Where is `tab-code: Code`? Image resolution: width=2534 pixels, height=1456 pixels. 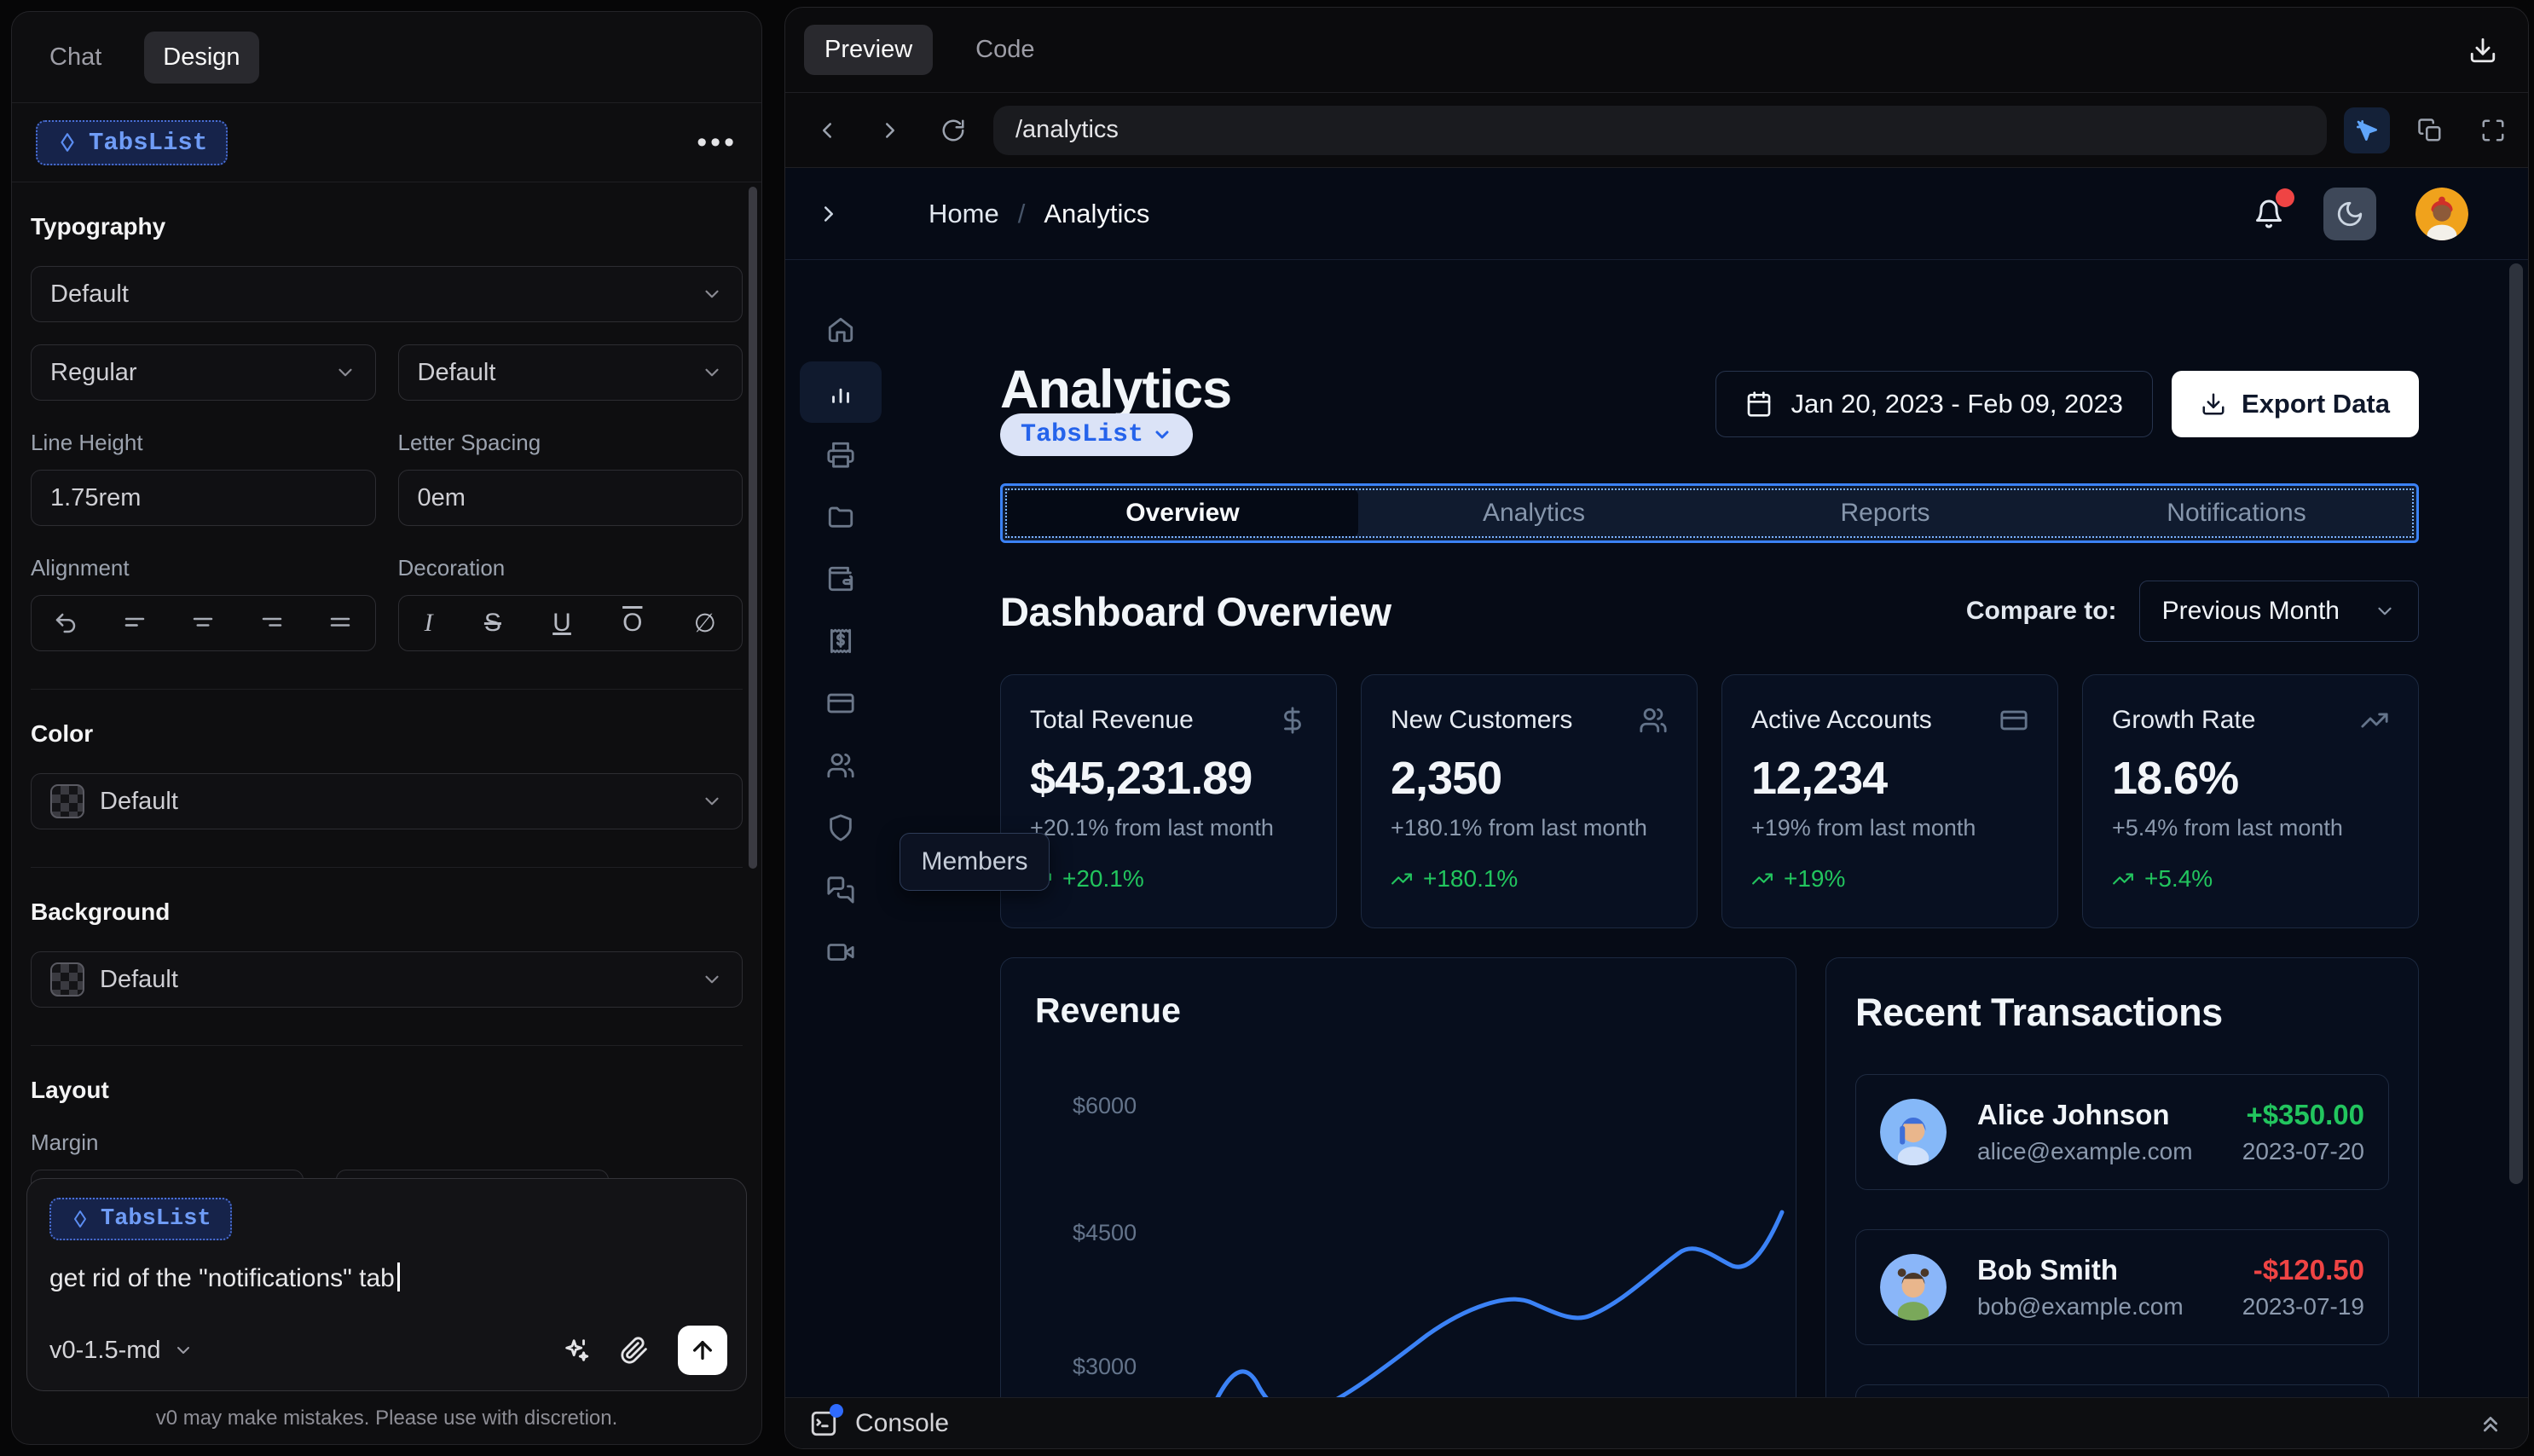
tab-code: Code is located at coordinates (1005, 50).